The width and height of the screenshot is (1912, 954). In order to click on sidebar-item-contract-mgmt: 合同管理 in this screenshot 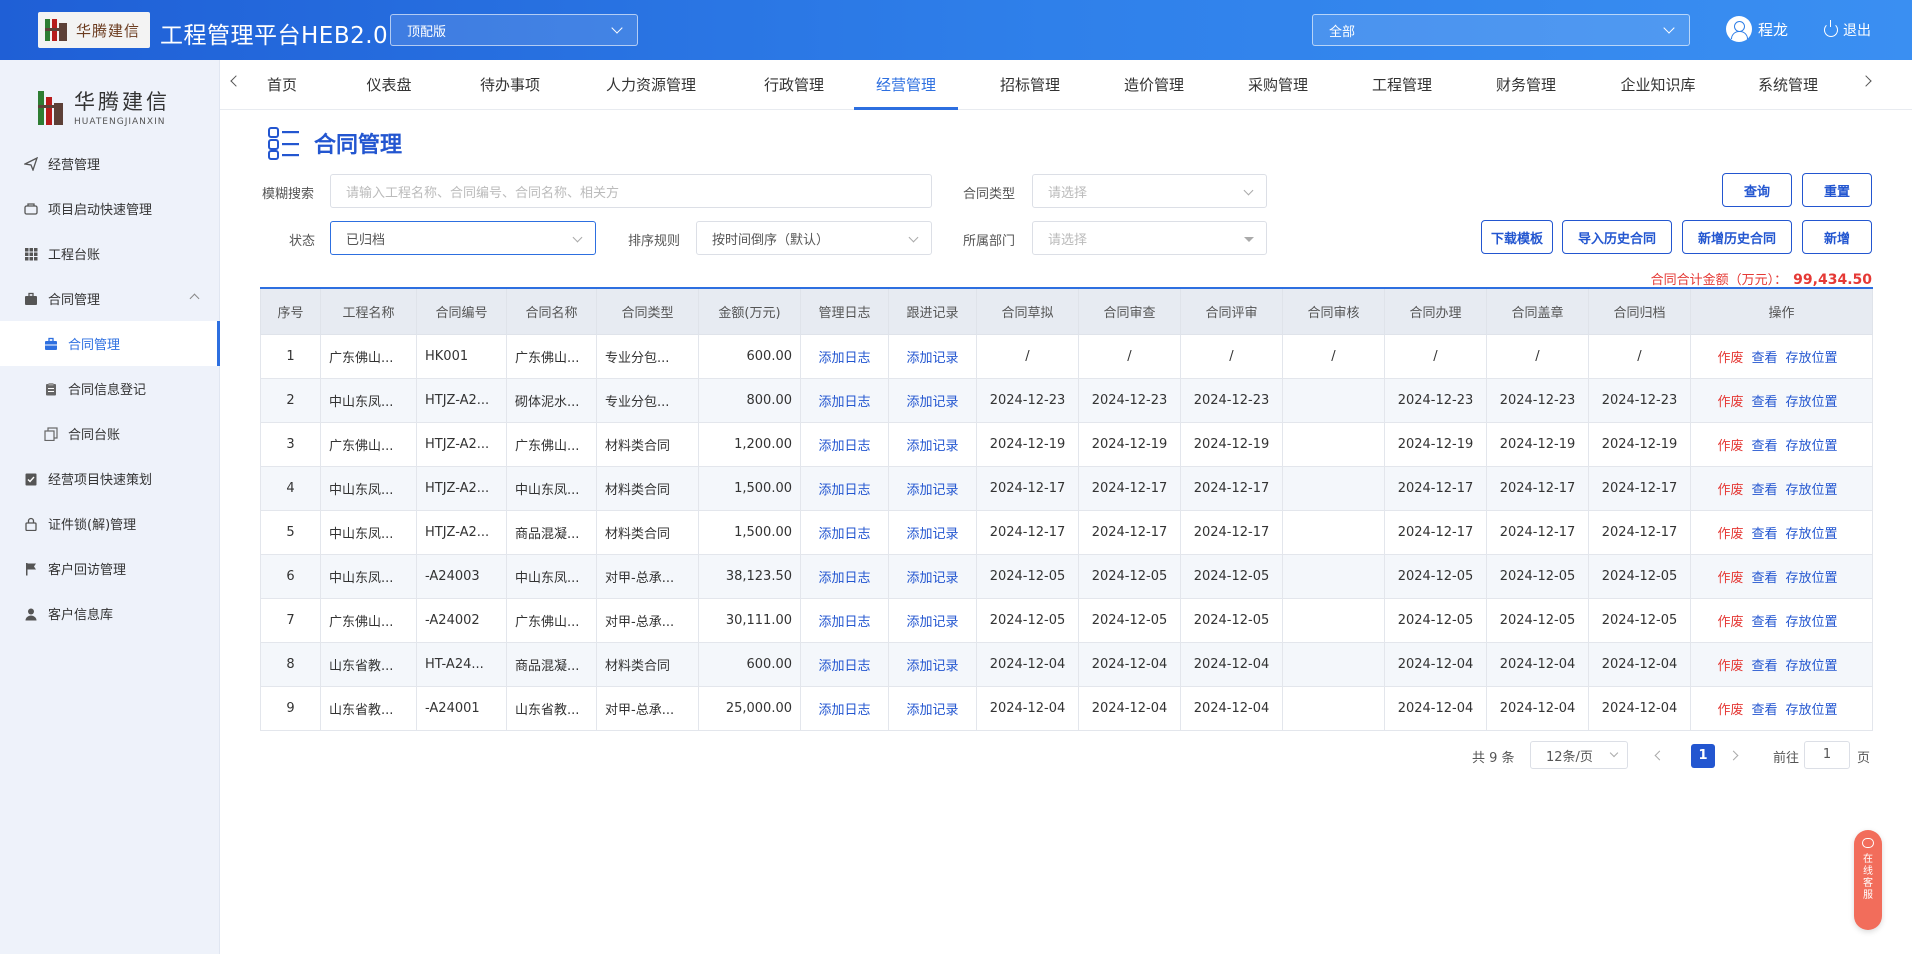, I will do `click(110, 343)`.